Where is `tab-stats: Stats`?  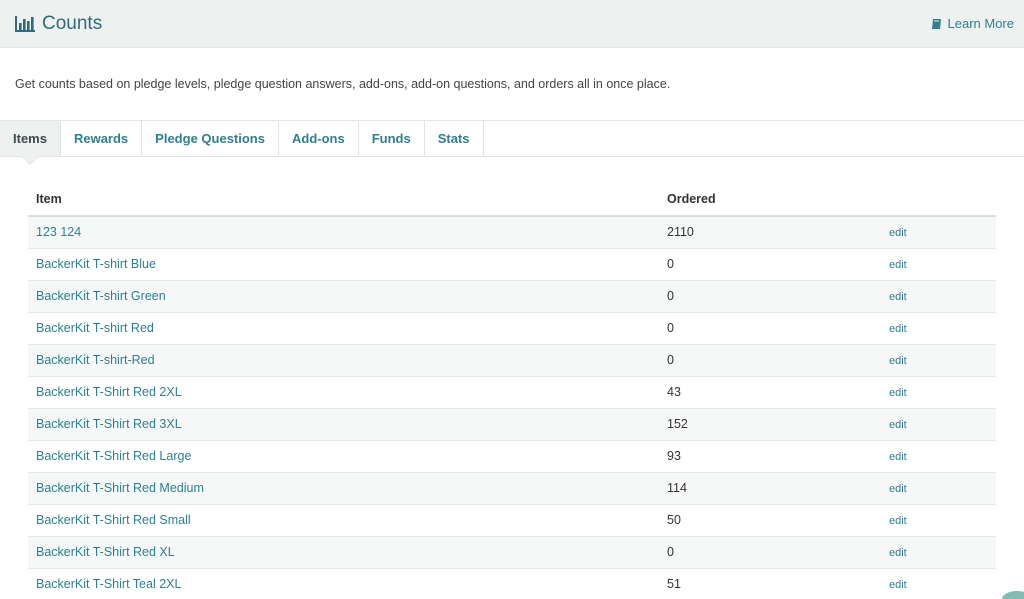 tab-stats: Stats is located at coordinates (454, 138).